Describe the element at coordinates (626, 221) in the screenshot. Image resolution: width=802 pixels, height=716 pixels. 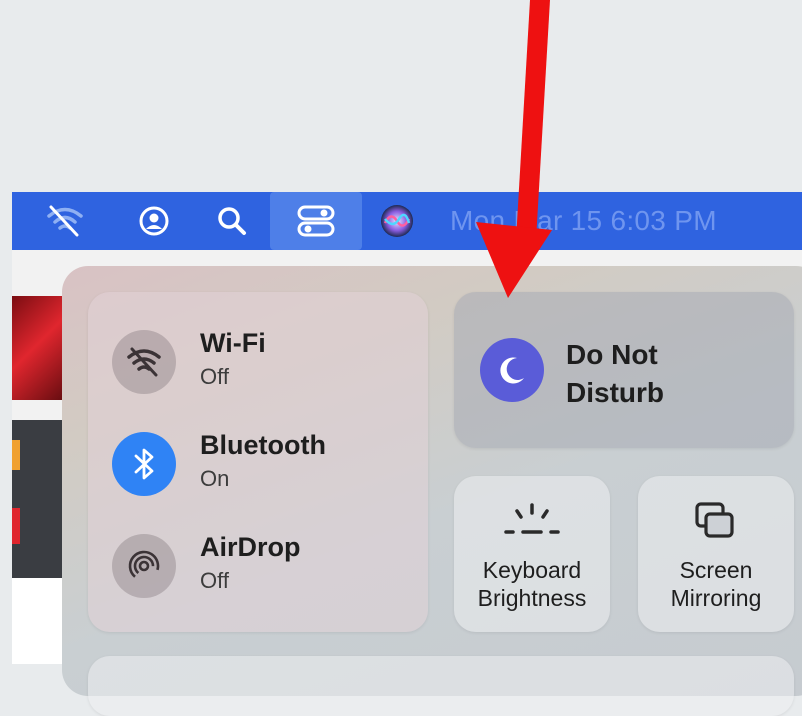
I see `menubar-clock: Mon Mar 15 6:03 PM` at that location.